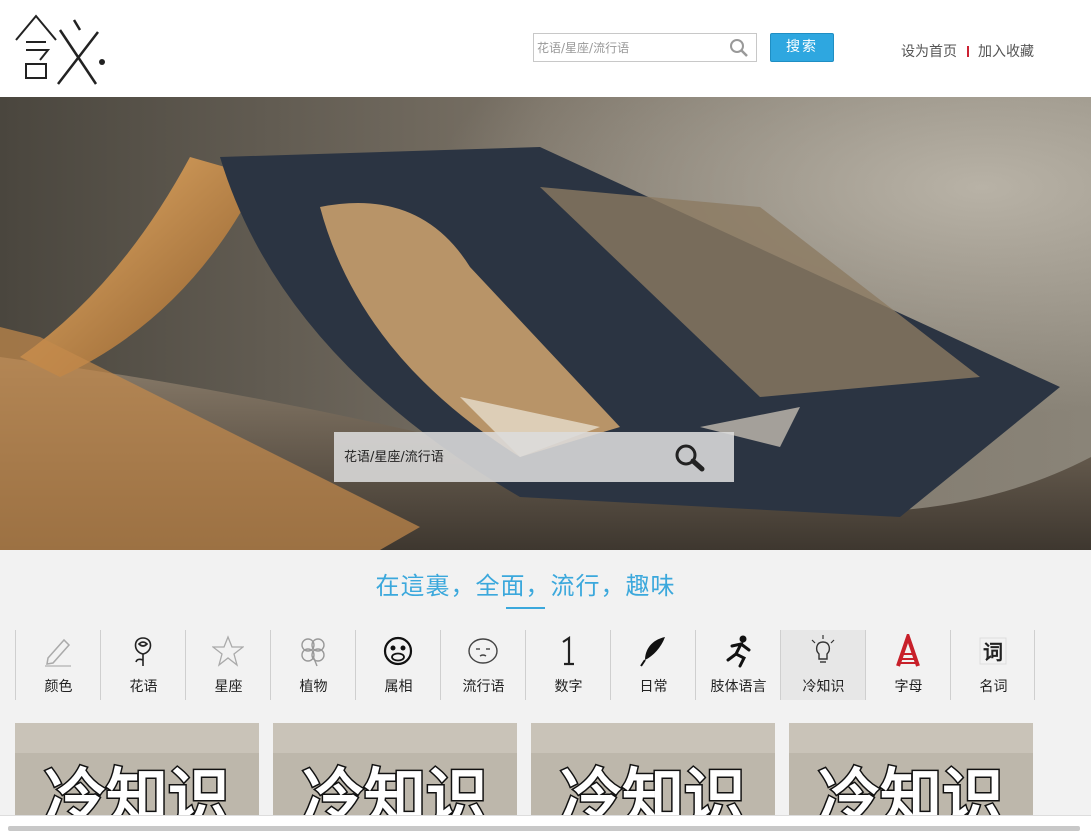 Image resolution: width=1091 pixels, height=832 pixels. What do you see at coordinates (545, 823) in the screenshot?
I see `horizontal-scrollbar` at bounding box center [545, 823].